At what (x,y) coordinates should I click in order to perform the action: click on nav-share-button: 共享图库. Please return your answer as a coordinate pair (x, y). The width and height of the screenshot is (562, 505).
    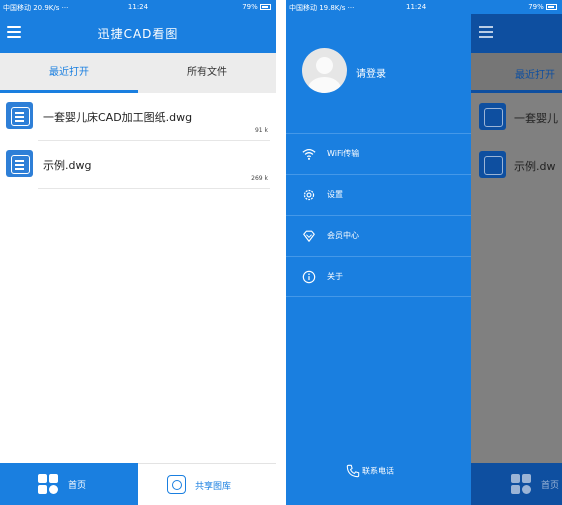
    Looking at the image, I should click on (207, 484).